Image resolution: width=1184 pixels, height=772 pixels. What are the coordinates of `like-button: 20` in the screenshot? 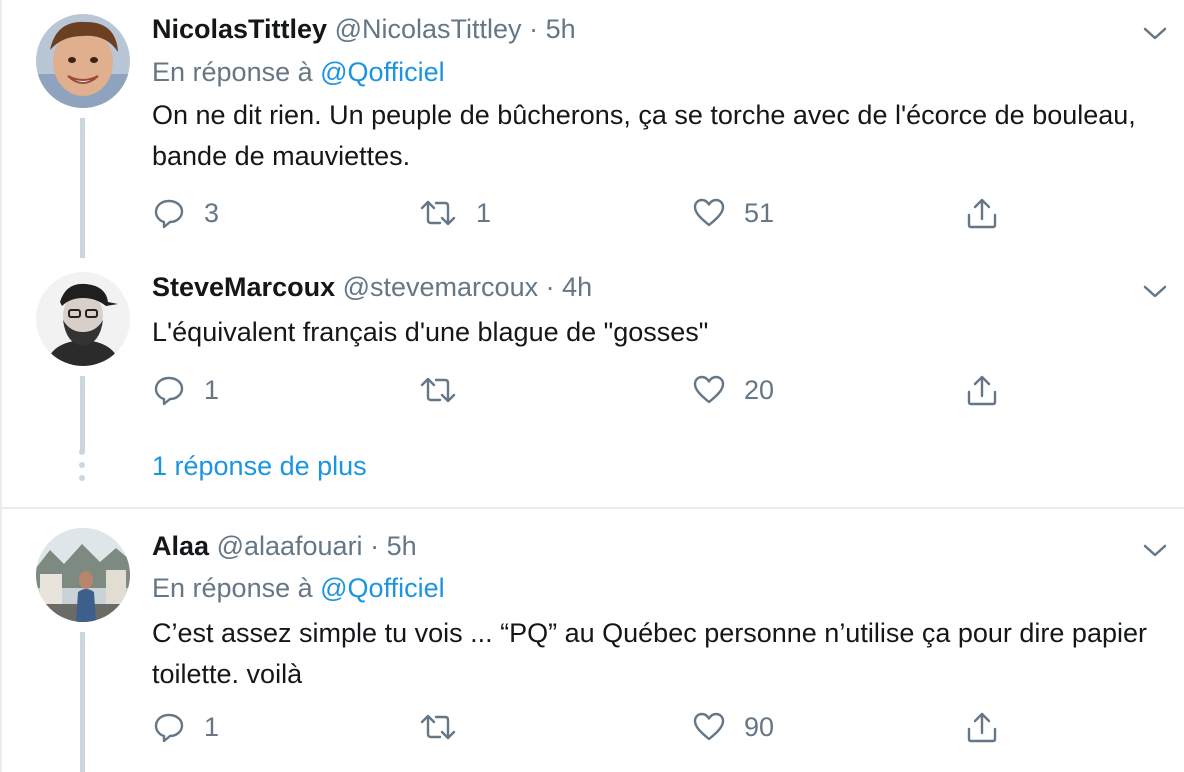 It's located at (733, 390).